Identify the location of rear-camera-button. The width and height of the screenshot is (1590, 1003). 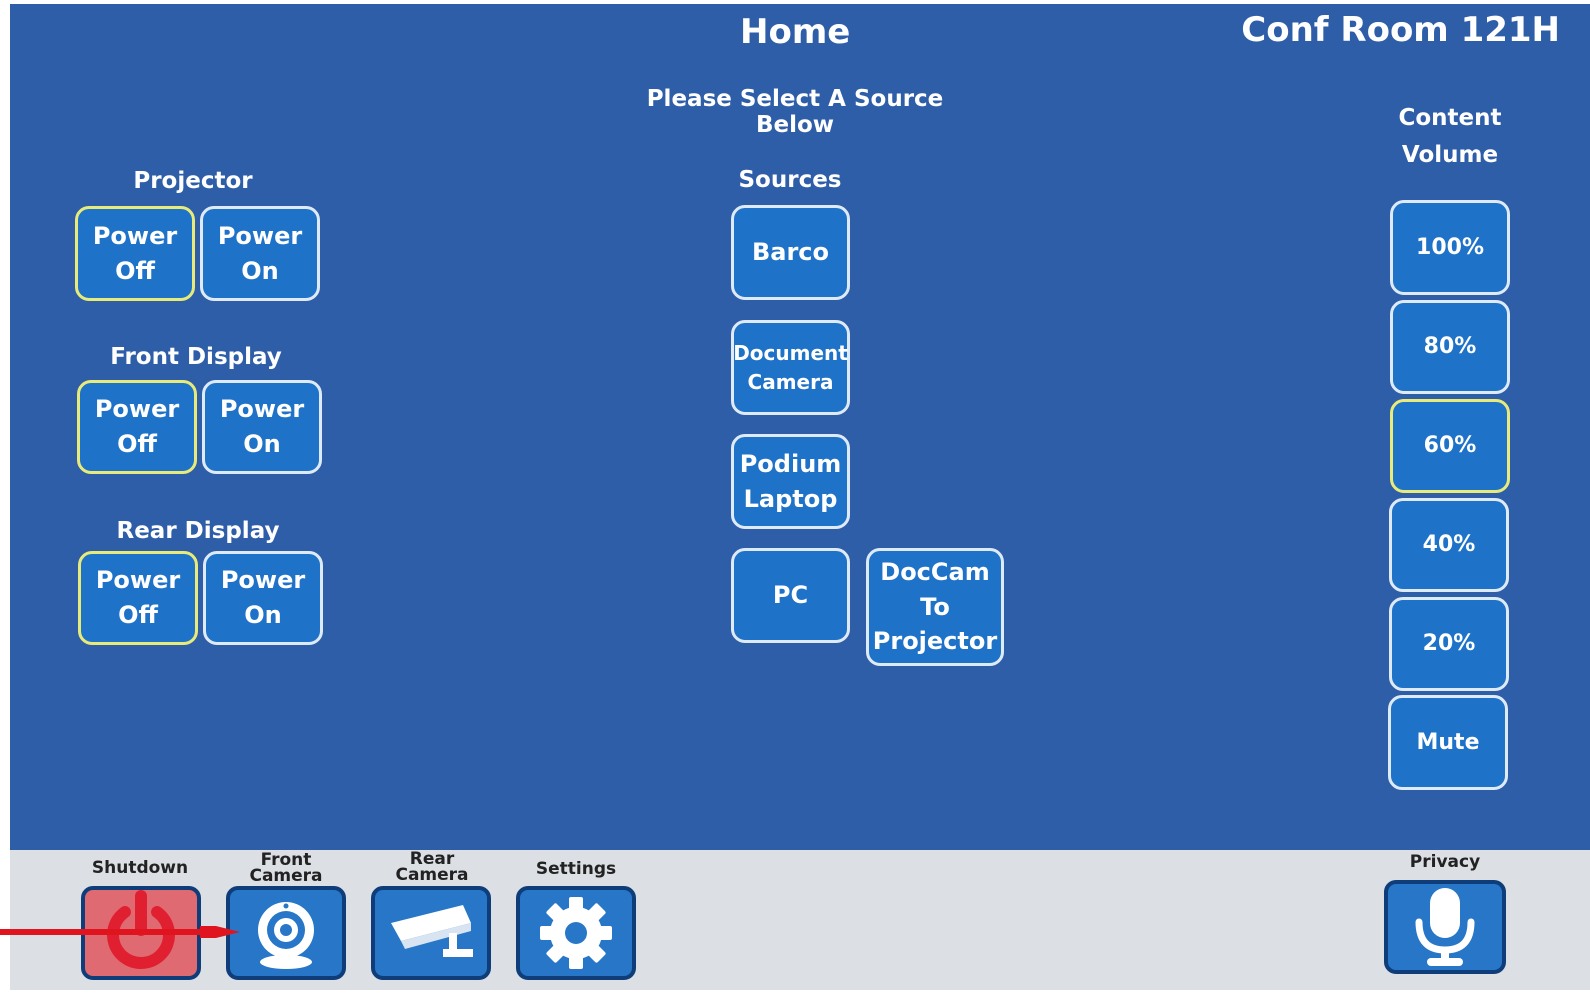
(431, 933).